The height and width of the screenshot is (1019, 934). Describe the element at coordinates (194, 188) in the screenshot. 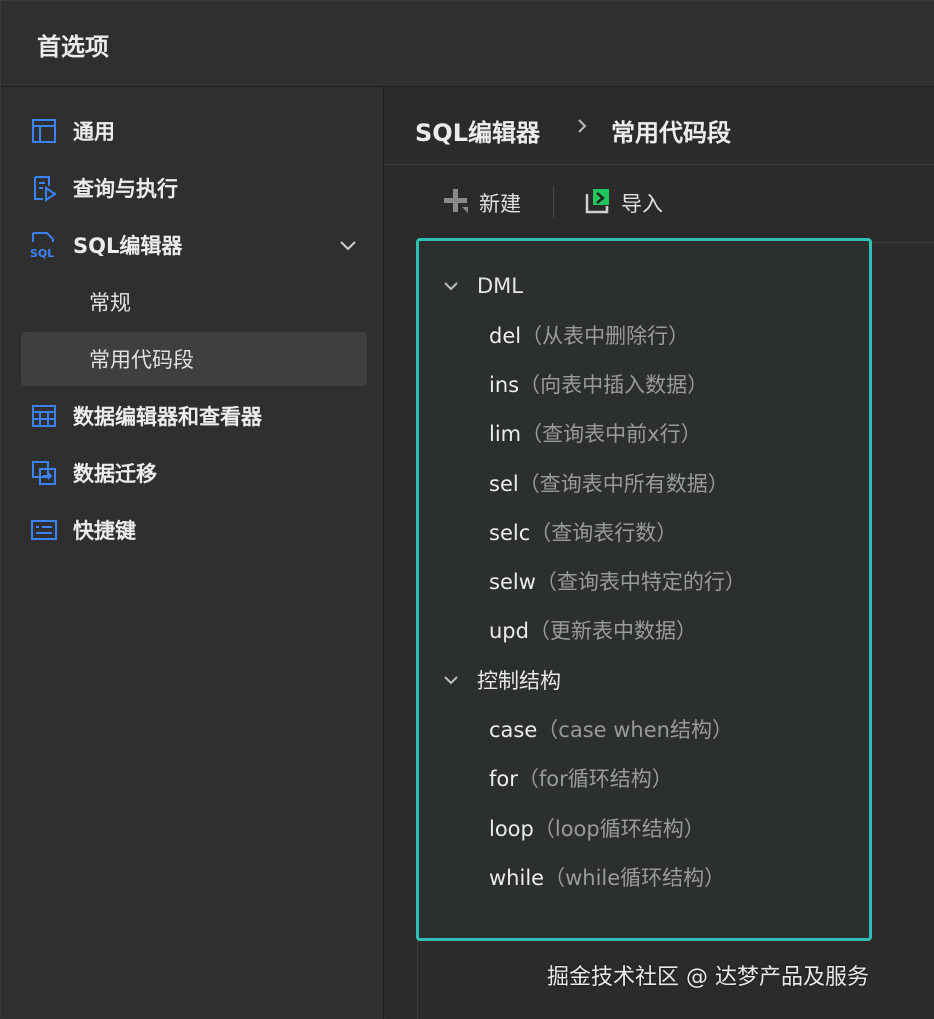

I see `sidebar-item-query-execution: 查询与执行` at that location.